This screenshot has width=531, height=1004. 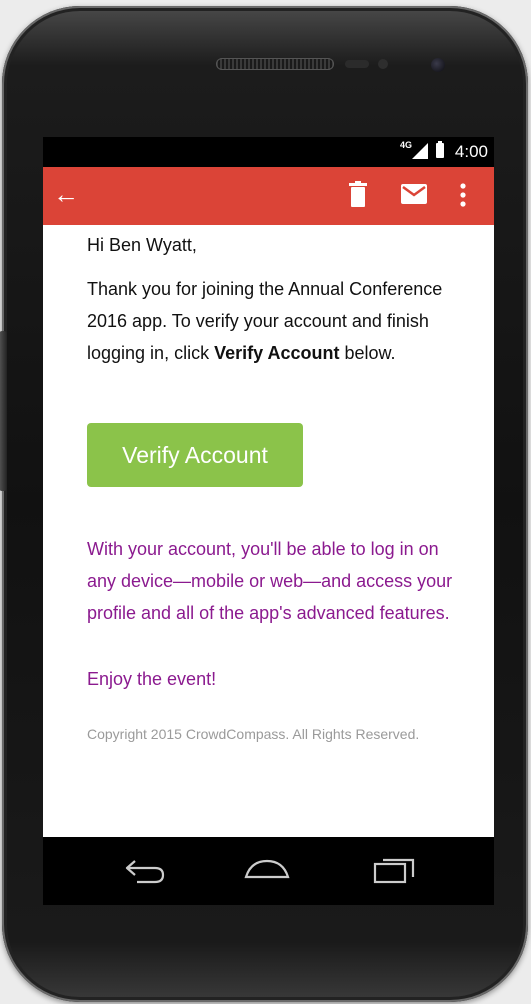 I want to click on nav-home-icon, so click(x=267, y=870).